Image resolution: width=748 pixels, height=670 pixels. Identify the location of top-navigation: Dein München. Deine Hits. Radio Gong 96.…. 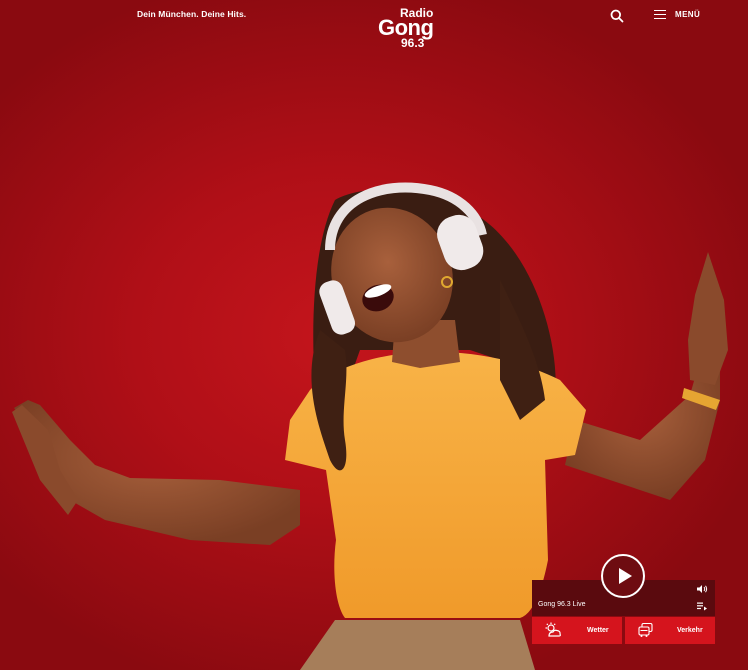
(374, 25).